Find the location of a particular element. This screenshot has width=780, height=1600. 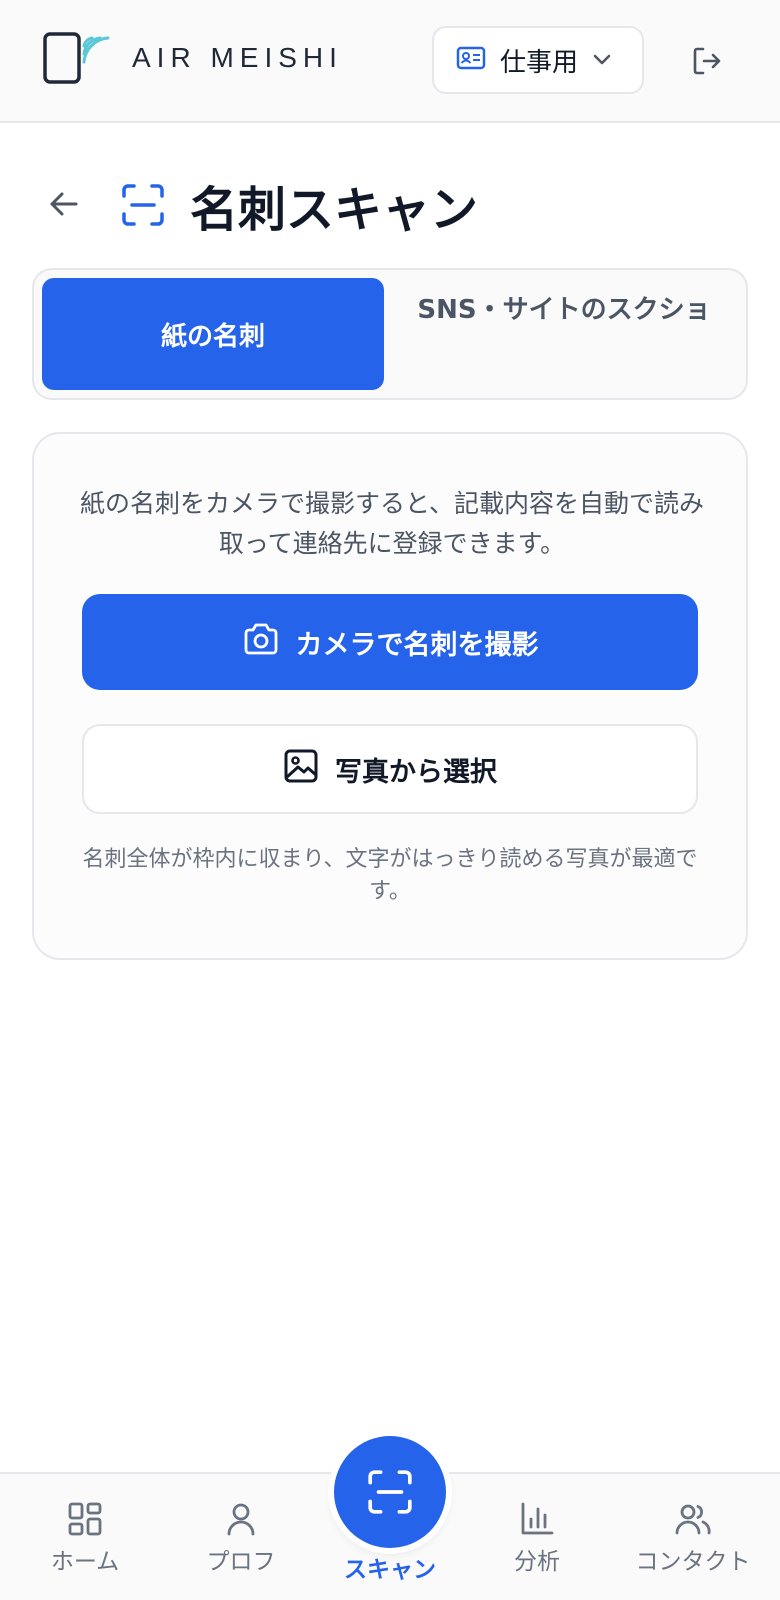

nav-label-contacts: コンタクト is located at coordinates (693, 1562).